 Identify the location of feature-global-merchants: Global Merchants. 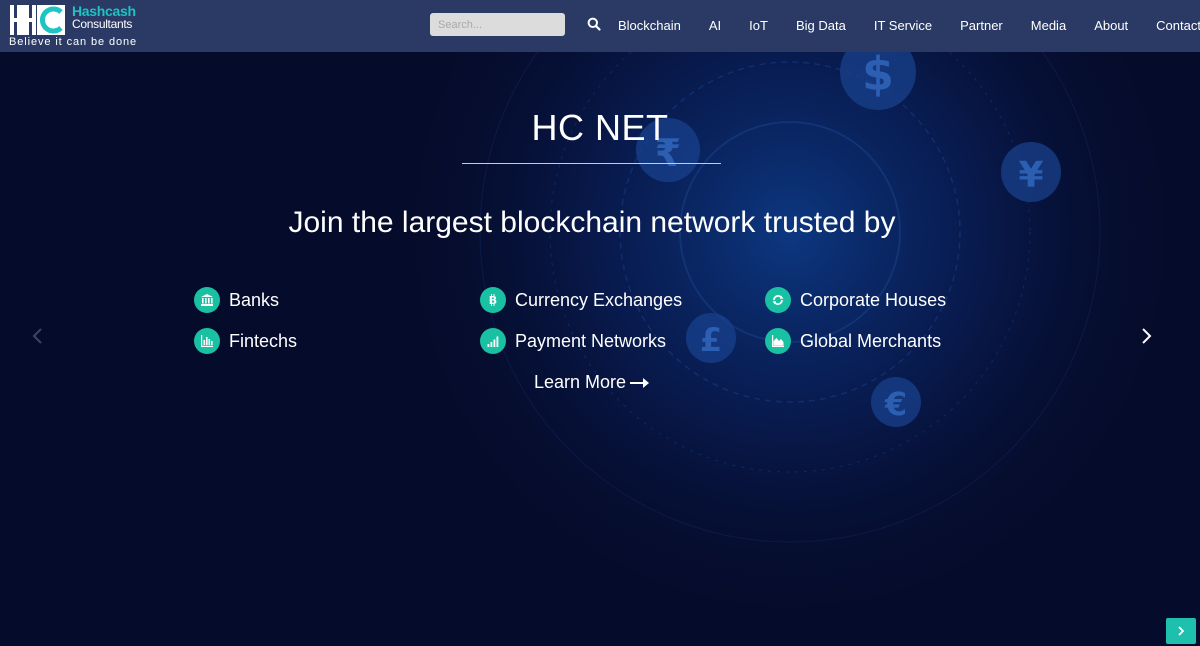
(853, 341).